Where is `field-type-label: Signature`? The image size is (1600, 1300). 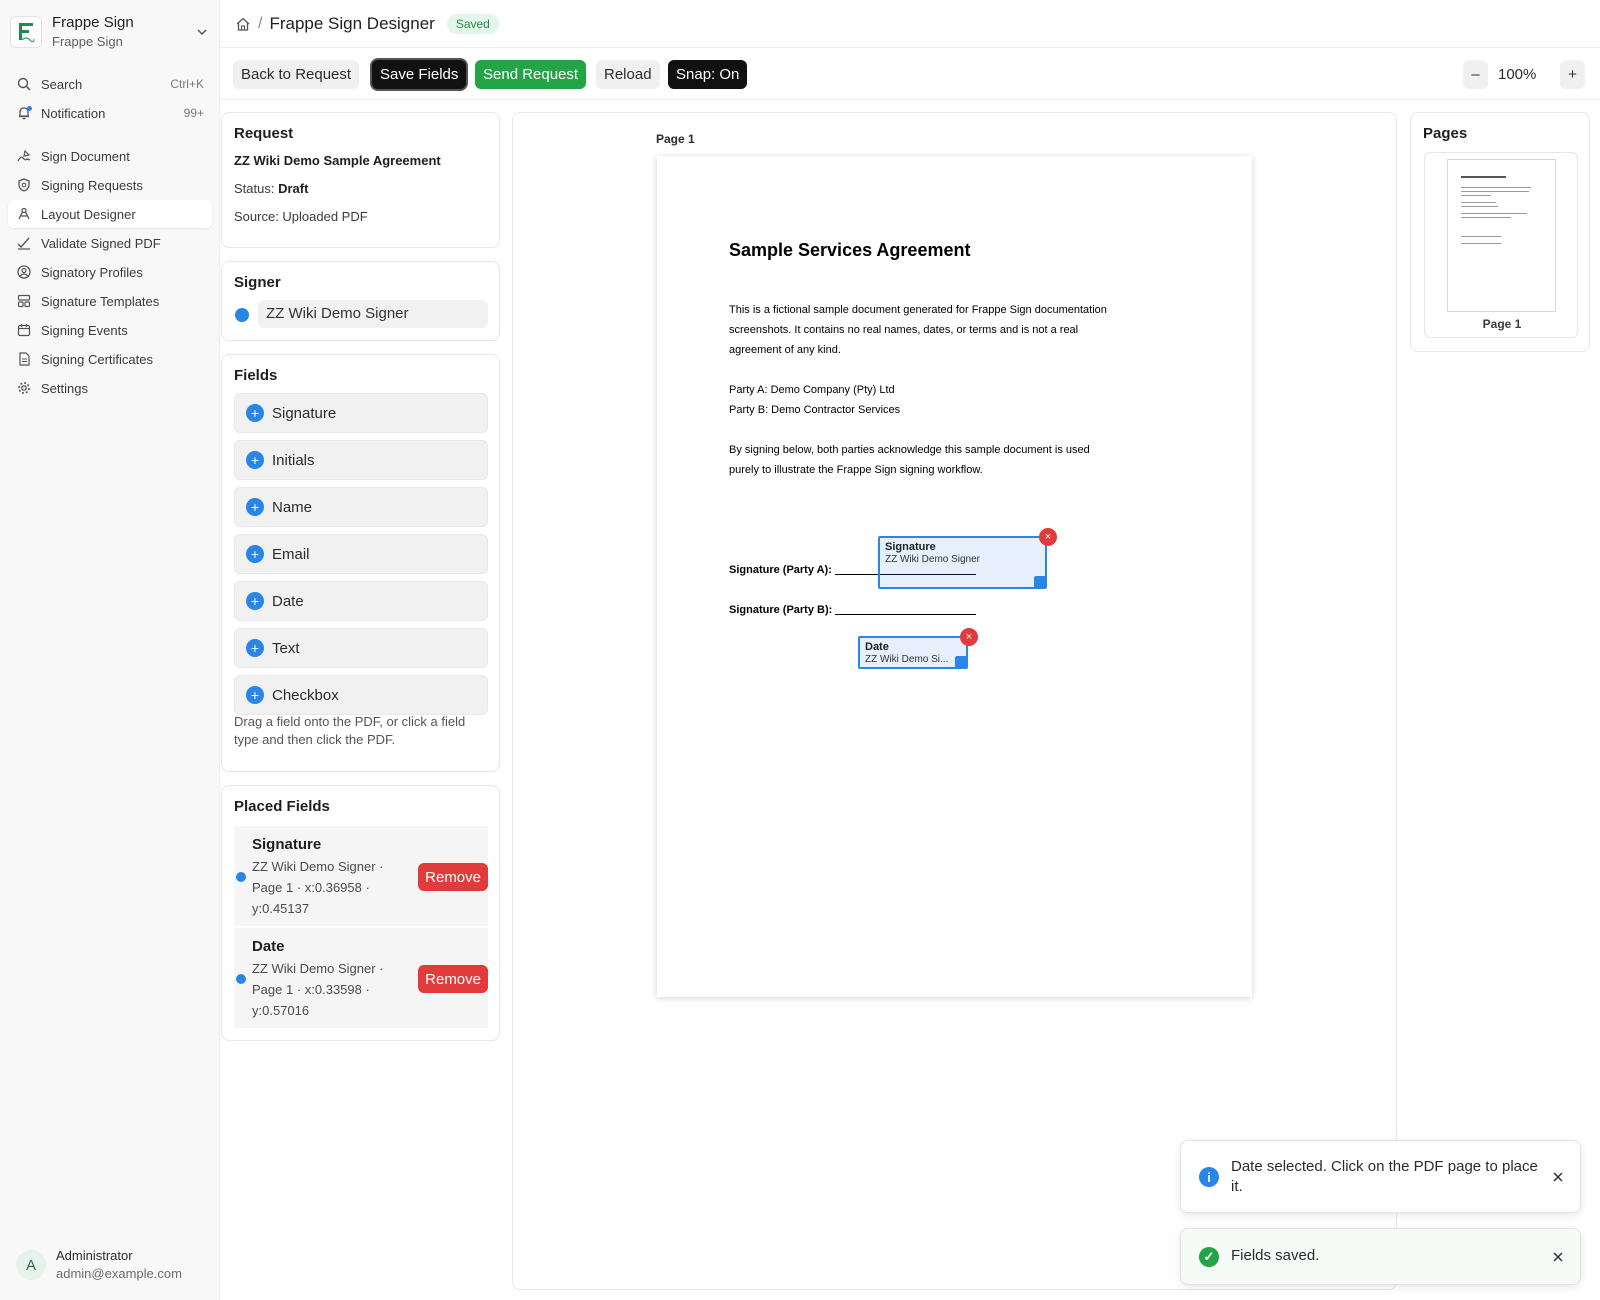 field-type-label: Signature is located at coordinates (304, 413).